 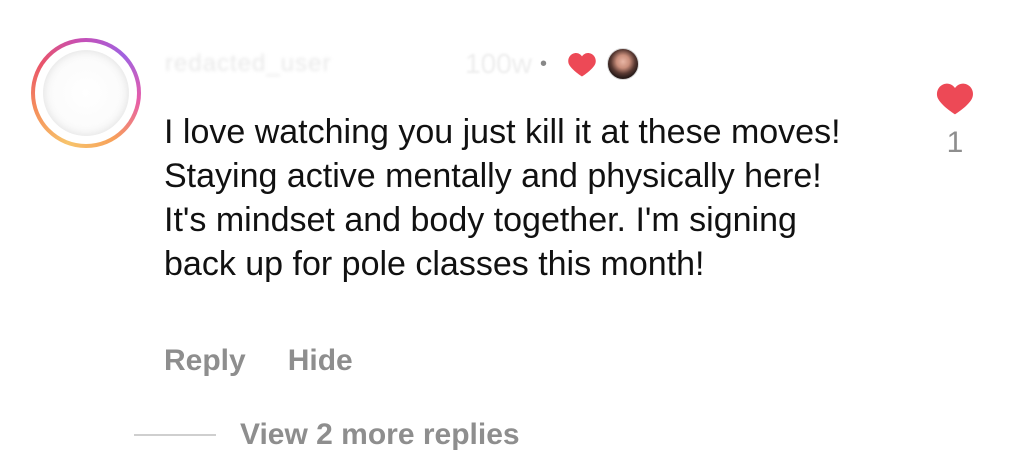 What do you see at coordinates (258, 361) in the screenshot?
I see `comment-actions: Reply Hide` at bounding box center [258, 361].